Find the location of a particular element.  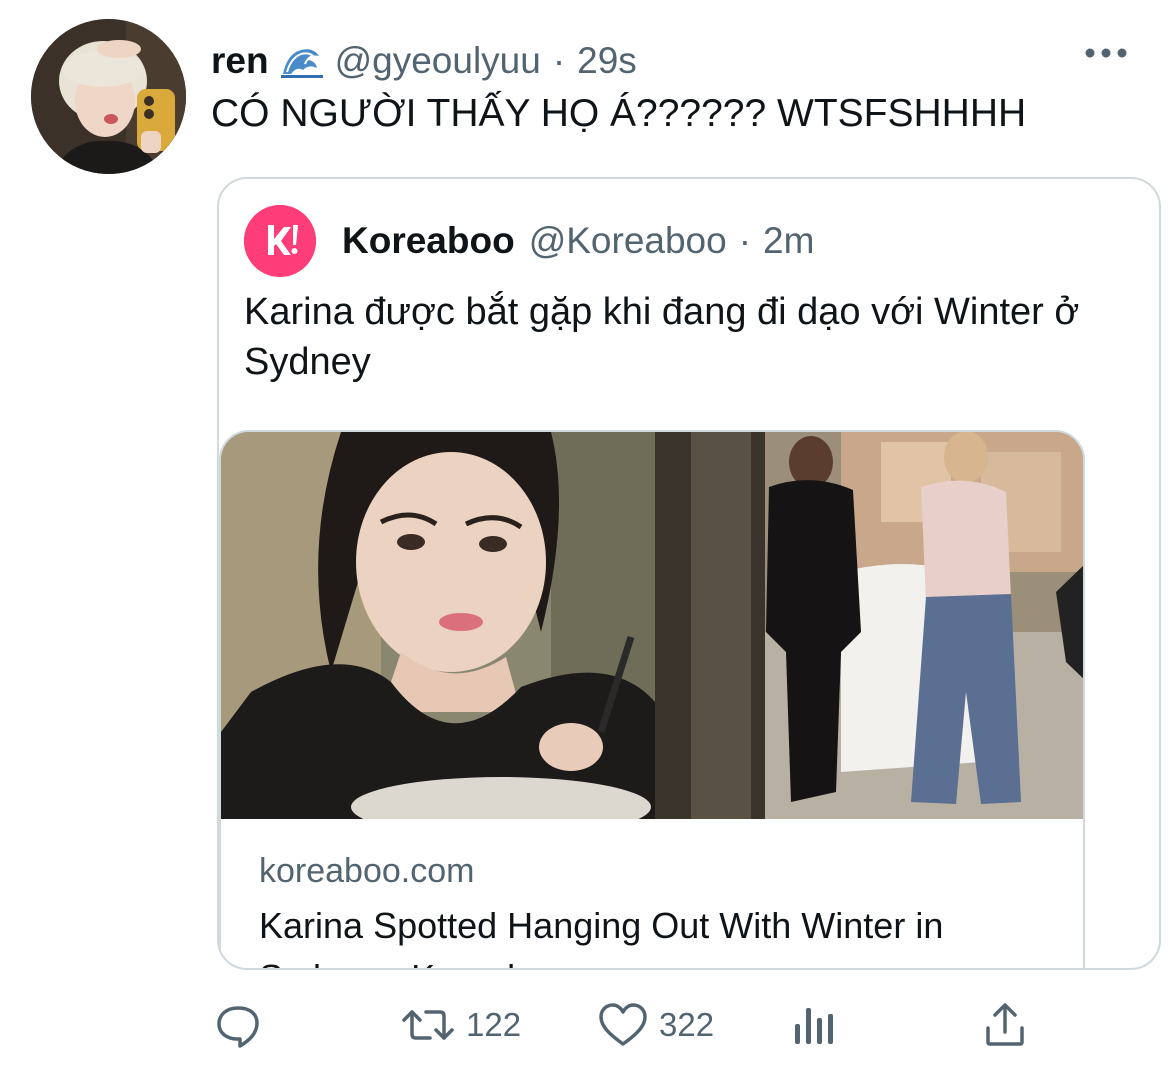

koreaboo-logo-icon is located at coordinates (280, 241).